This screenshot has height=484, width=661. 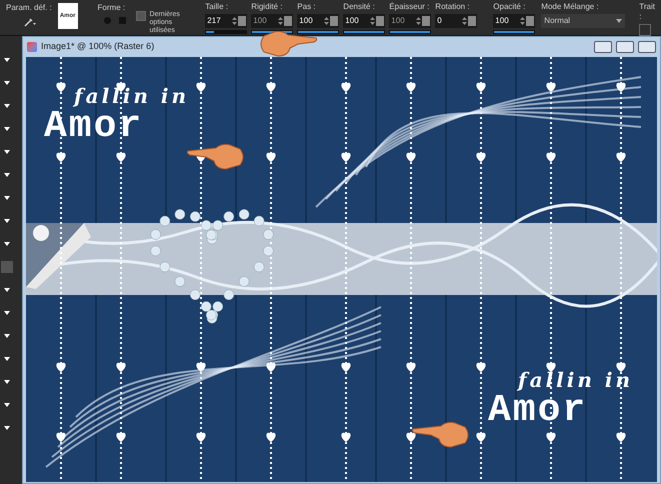 What do you see at coordinates (409, 7) in the screenshot?
I see `field-label: Épaisseur :` at bounding box center [409, 7].